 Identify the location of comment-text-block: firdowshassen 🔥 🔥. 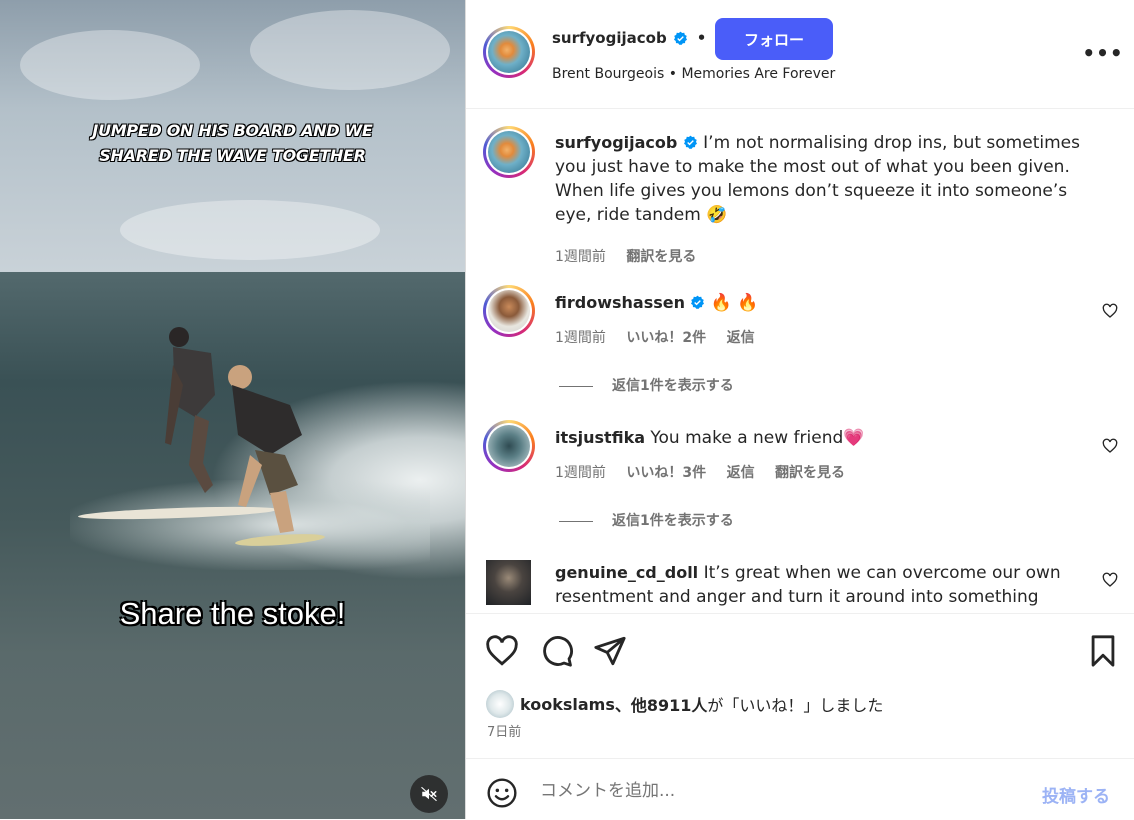
(825, 303).